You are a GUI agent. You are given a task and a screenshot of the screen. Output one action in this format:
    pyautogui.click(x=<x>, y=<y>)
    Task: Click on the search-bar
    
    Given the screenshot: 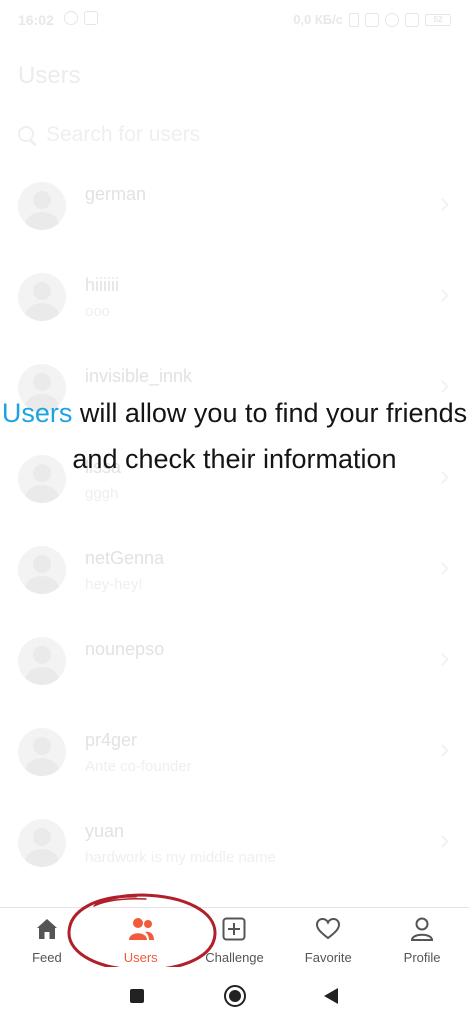 What is the action you would take?
    pyautogui.click(x=234, y=135)
    